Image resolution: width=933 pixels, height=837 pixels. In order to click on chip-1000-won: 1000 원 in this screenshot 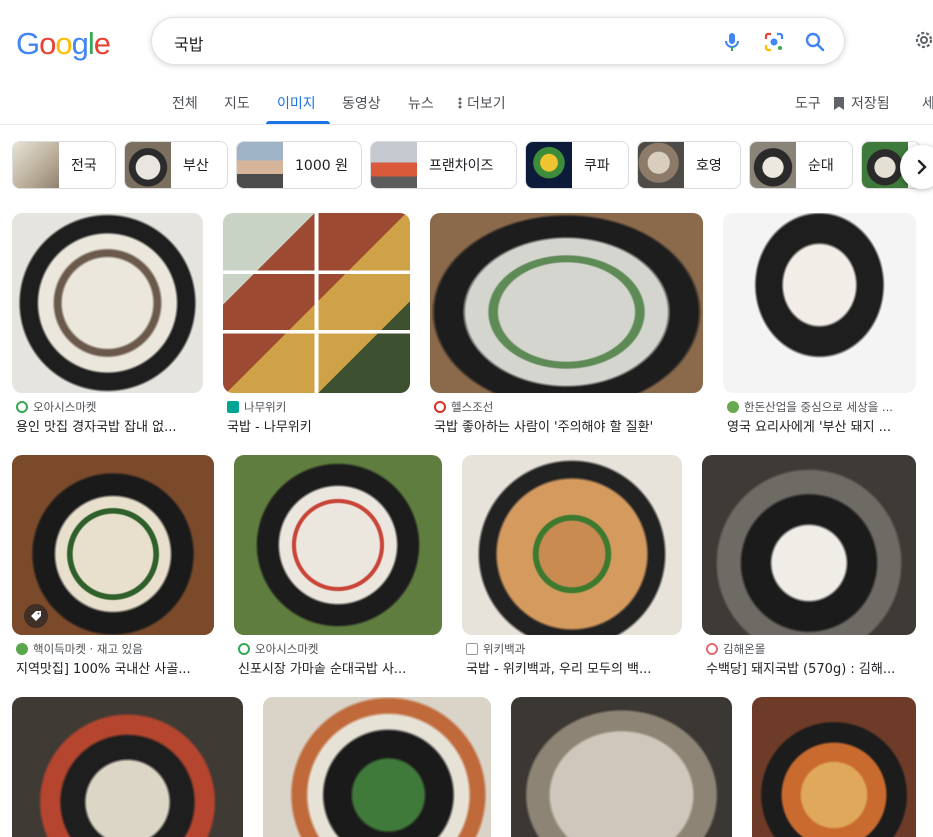, I will do `click(299, 165)`.